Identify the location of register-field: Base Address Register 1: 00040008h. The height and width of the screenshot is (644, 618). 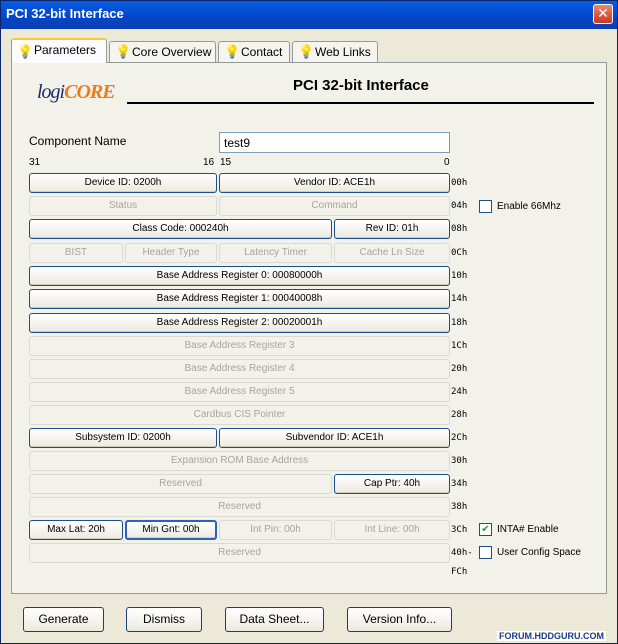
(239, 299).